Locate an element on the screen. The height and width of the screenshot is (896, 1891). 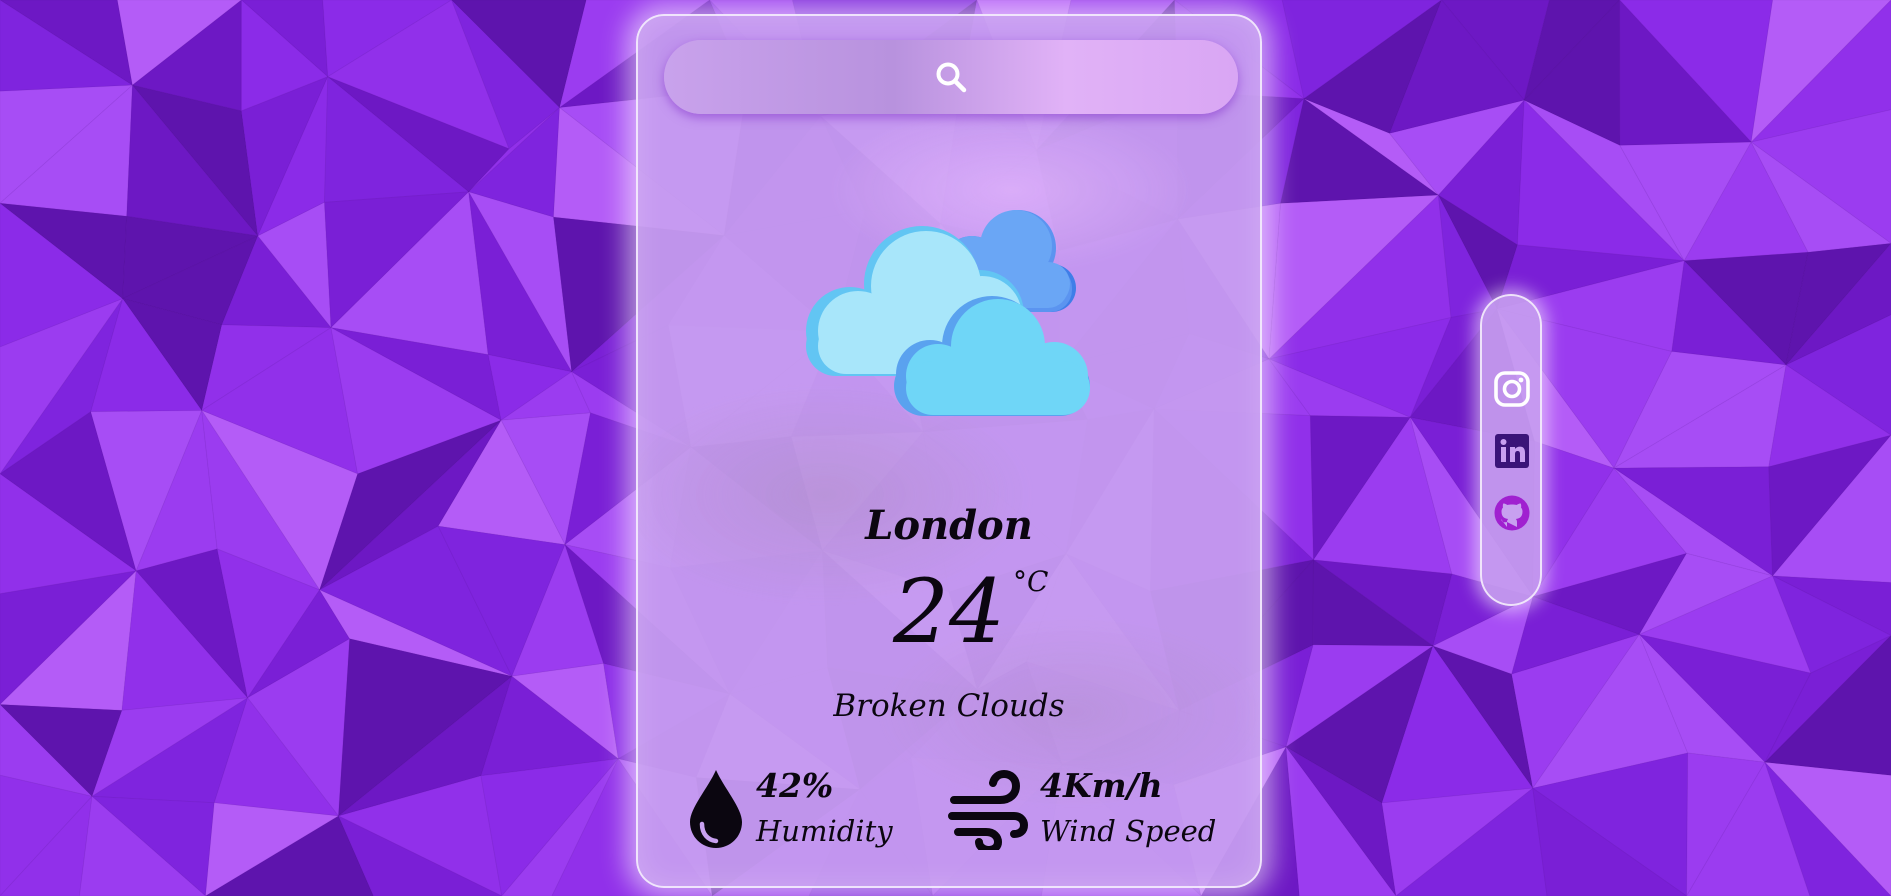
water-drop-icon is located at coordinates (716, 809).